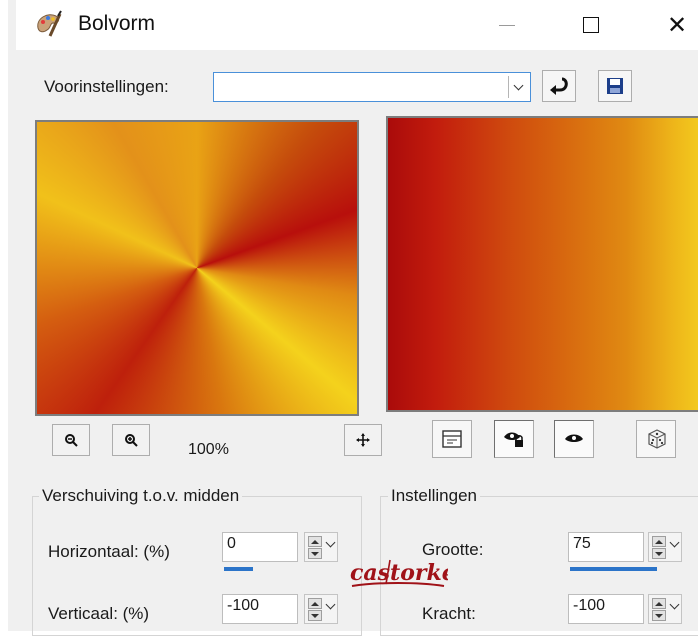 This screenshot has width=698, height=636. I want to click on horizontal-spinner, so click(321, 547).